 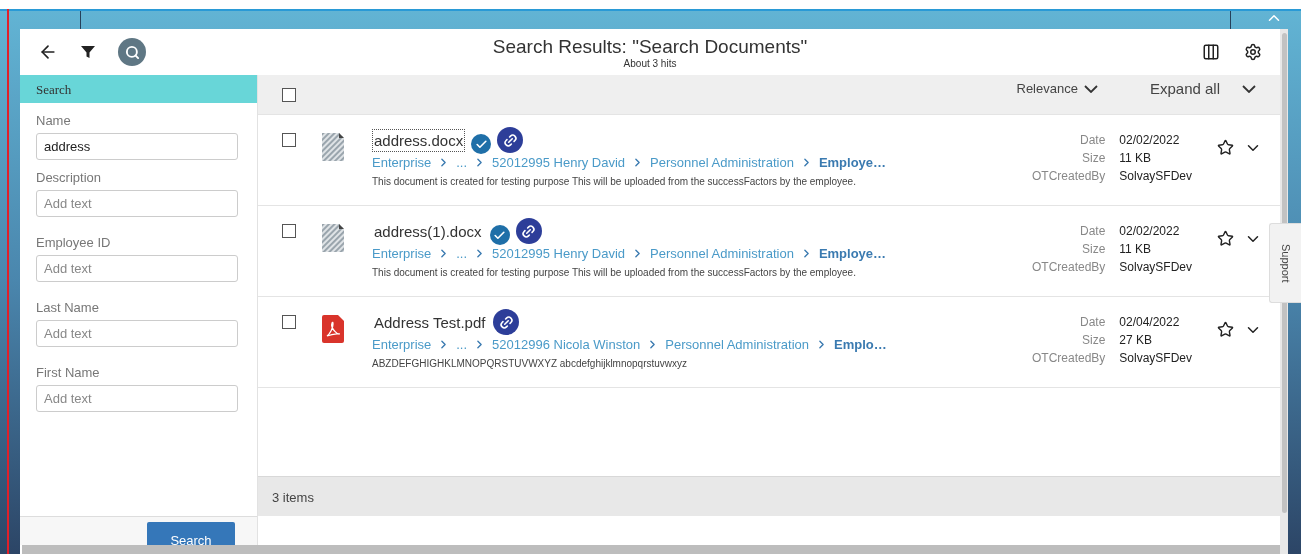 I want to click on sort-dropdown: Relevance, so click(x=1057, y=88).